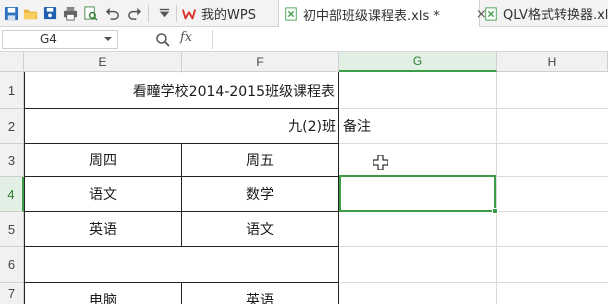 Image resolution: width=608 pixels, height=304 pixels. I want to click on row-header-4: 4, so click(12, 194).